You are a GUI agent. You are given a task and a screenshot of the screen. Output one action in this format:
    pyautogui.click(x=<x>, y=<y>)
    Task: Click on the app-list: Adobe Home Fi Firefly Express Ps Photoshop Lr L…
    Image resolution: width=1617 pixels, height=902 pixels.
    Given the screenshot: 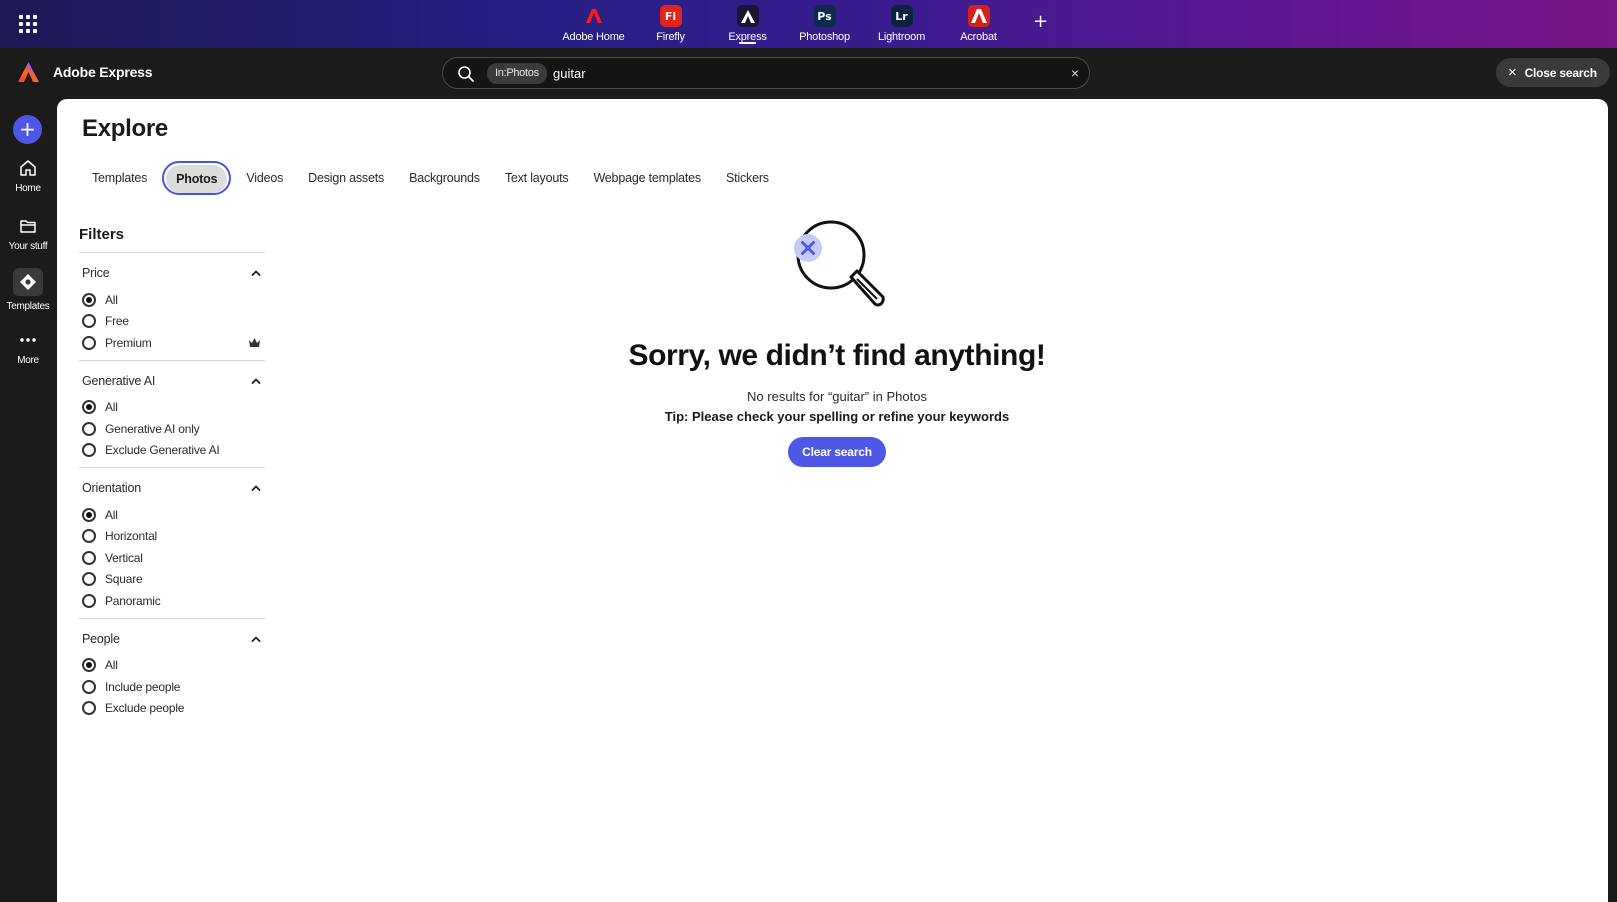 What is the action you would take?
    pyautogui.click(x=786, y=24)
    